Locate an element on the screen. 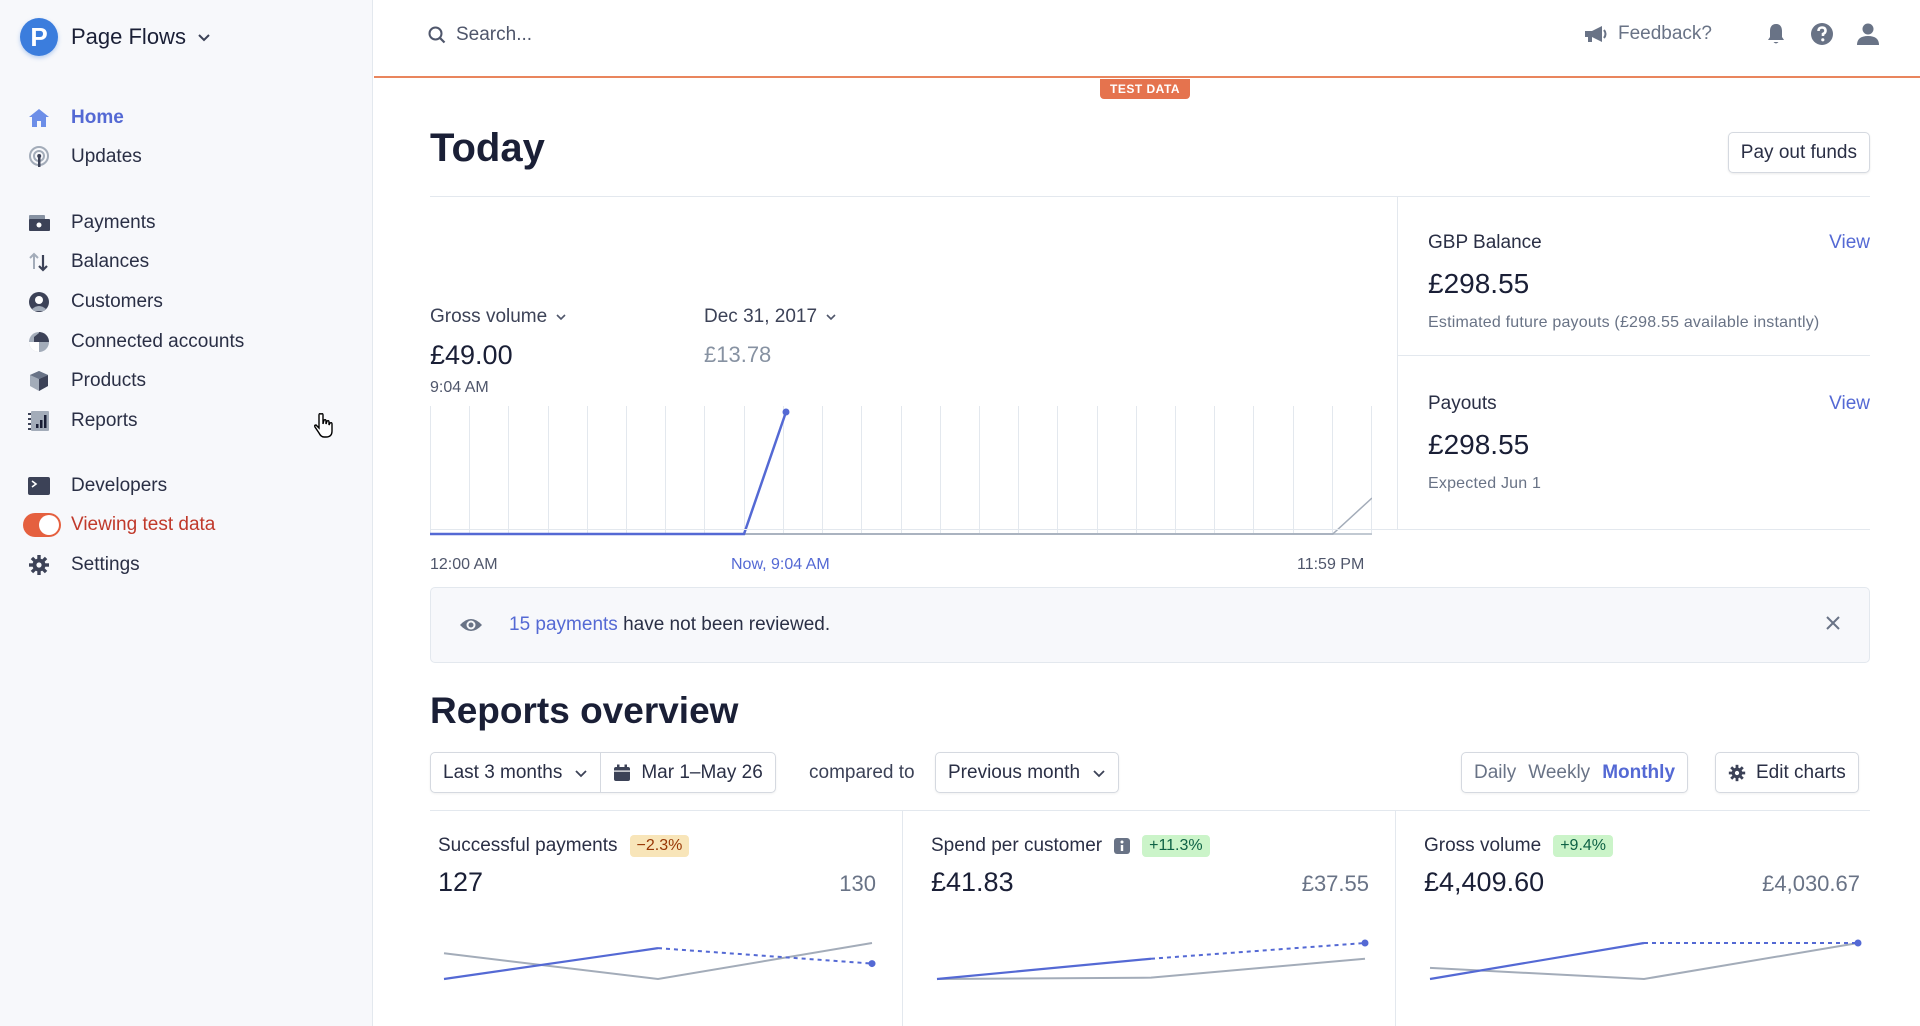 This screenshot has height=1026, width=1920. card-spend-per-customer: Spend per customer +11.3% £41.83 £37.55 is located at coordinates (1148, 918).